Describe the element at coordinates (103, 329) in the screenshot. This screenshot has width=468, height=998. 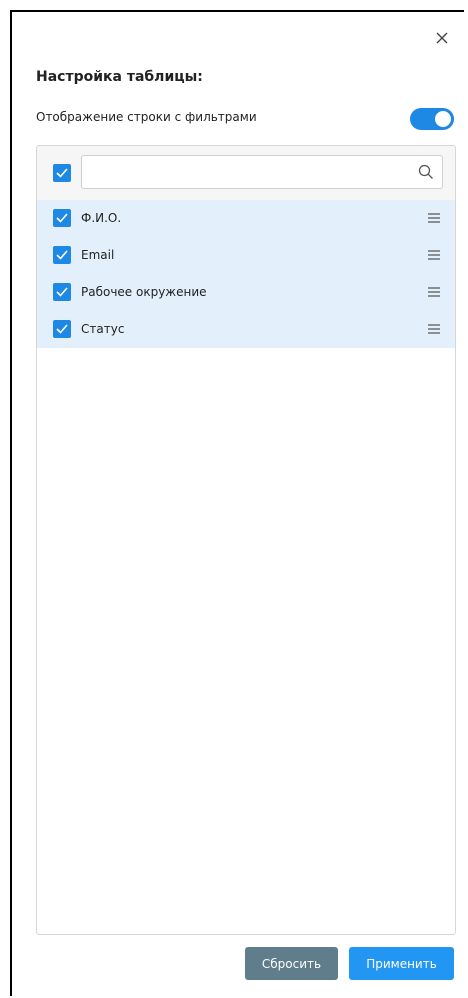
I see `column-label-status: Статус` at that location.